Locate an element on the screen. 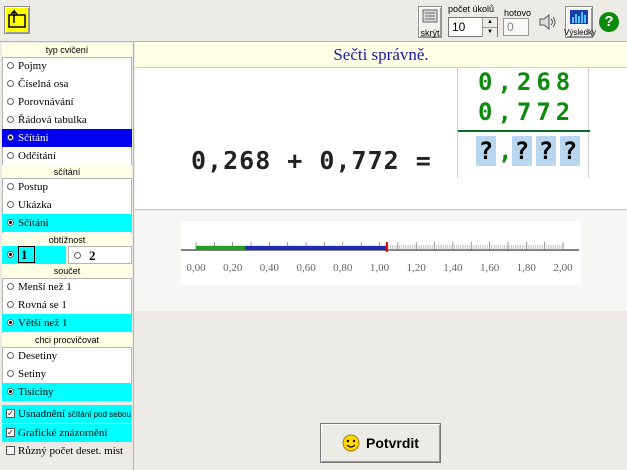 This screenshot has width=627, height=470. option-label: Číselná osa is located at coordinates (43, 84).